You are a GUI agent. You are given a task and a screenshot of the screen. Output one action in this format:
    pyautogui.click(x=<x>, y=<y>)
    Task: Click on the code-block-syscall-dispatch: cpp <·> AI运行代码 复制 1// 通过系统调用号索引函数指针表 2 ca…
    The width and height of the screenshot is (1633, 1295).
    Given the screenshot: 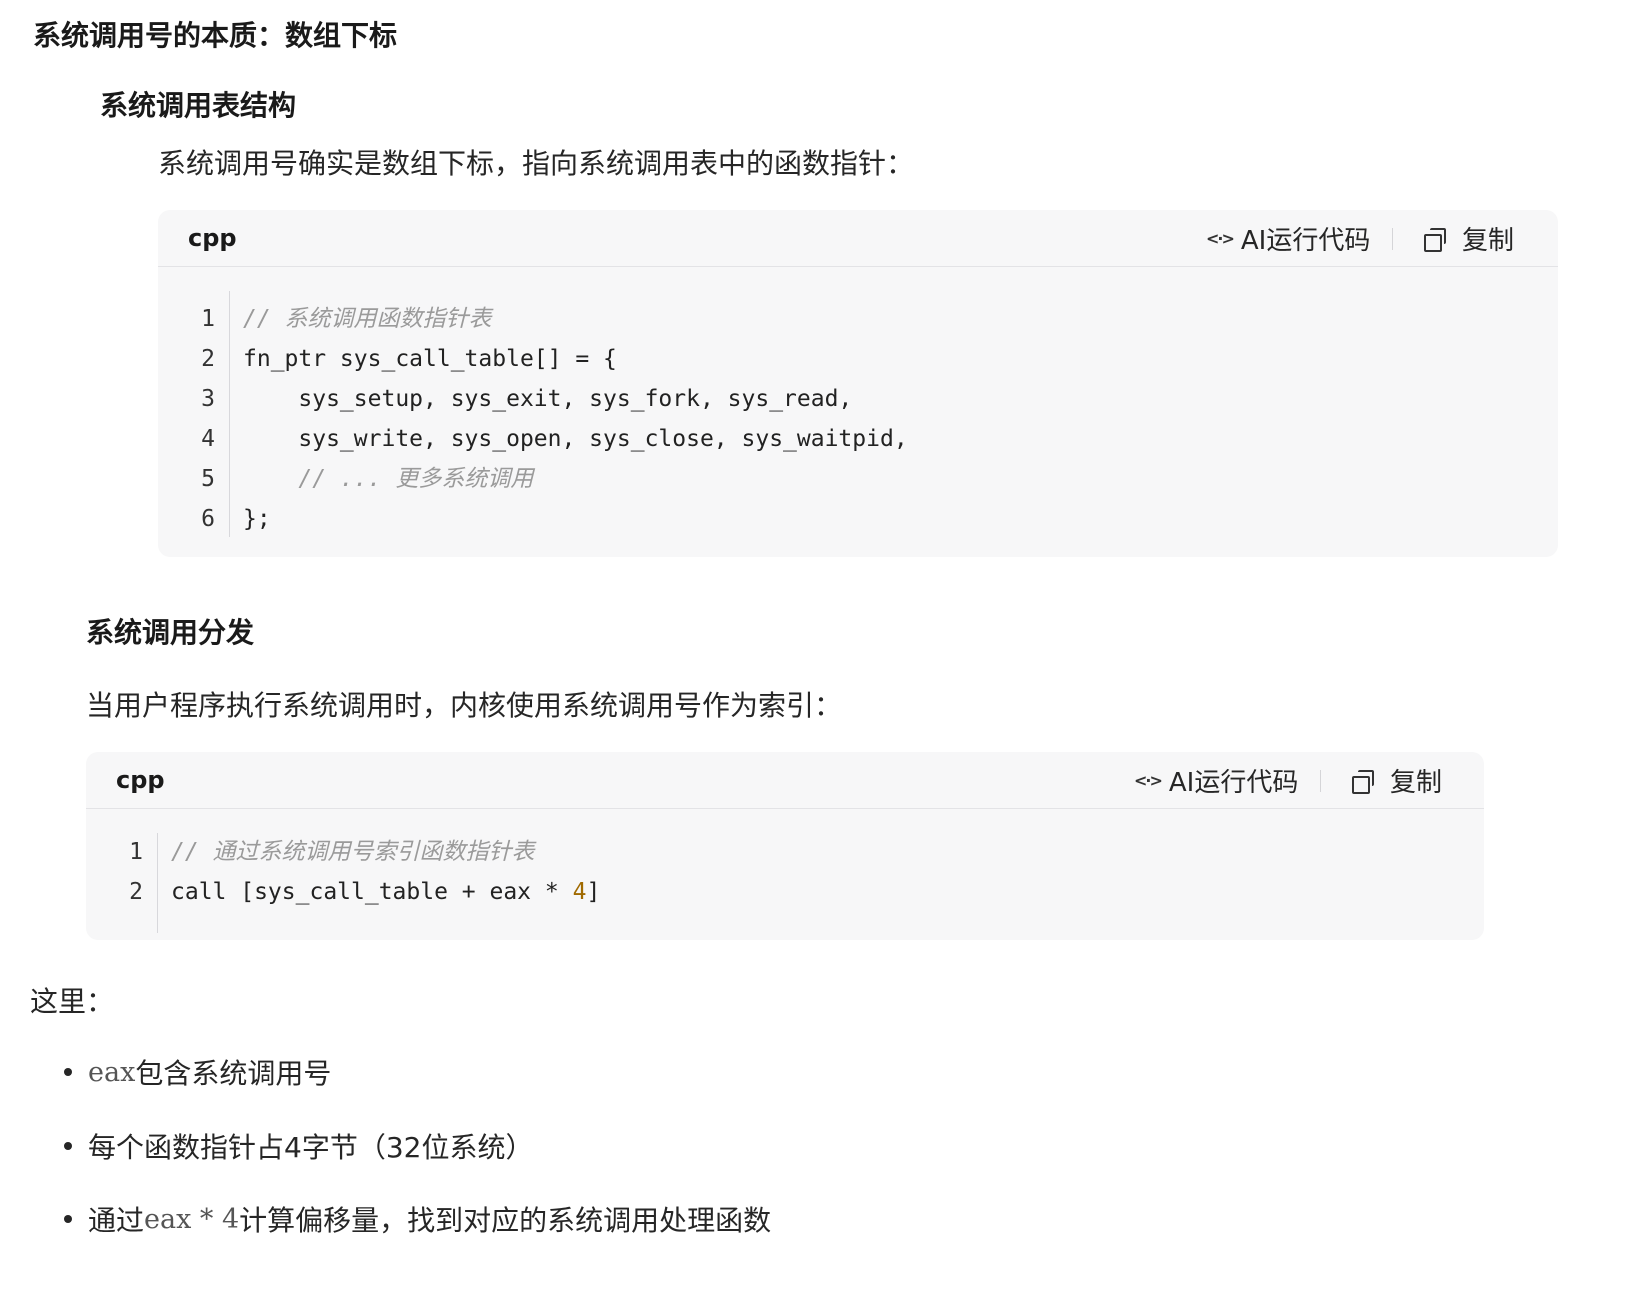 What is the action you would take?
    pyautogui.click(x=785, y=846)
    